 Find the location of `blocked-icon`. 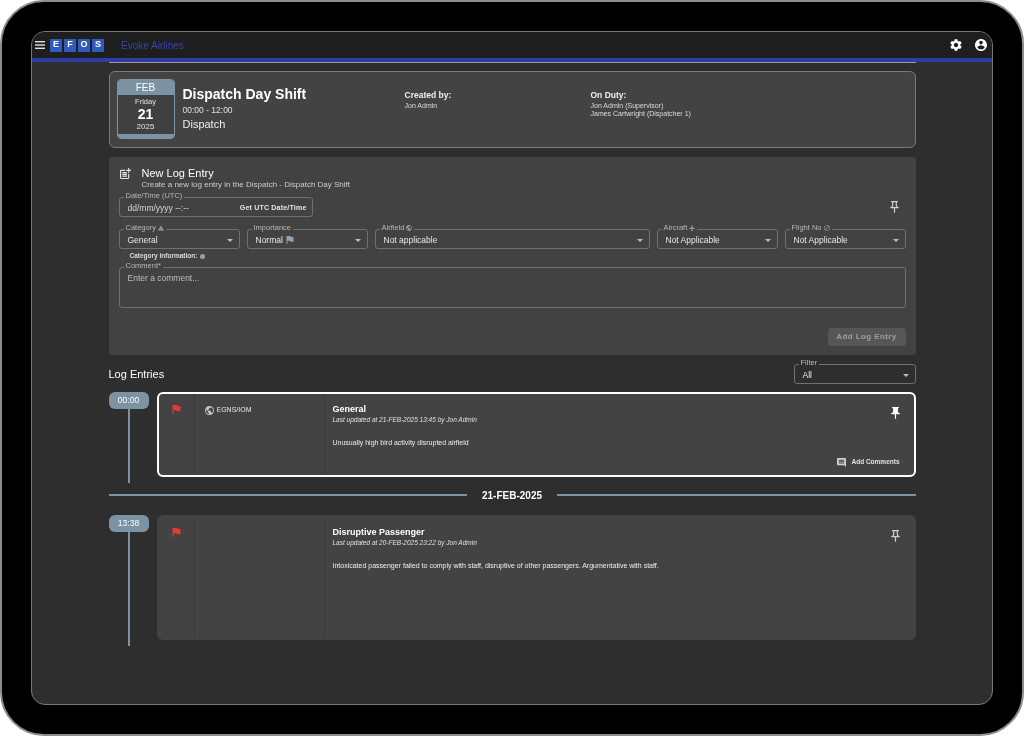

blocked-icon is located at coordinates (826, 228).